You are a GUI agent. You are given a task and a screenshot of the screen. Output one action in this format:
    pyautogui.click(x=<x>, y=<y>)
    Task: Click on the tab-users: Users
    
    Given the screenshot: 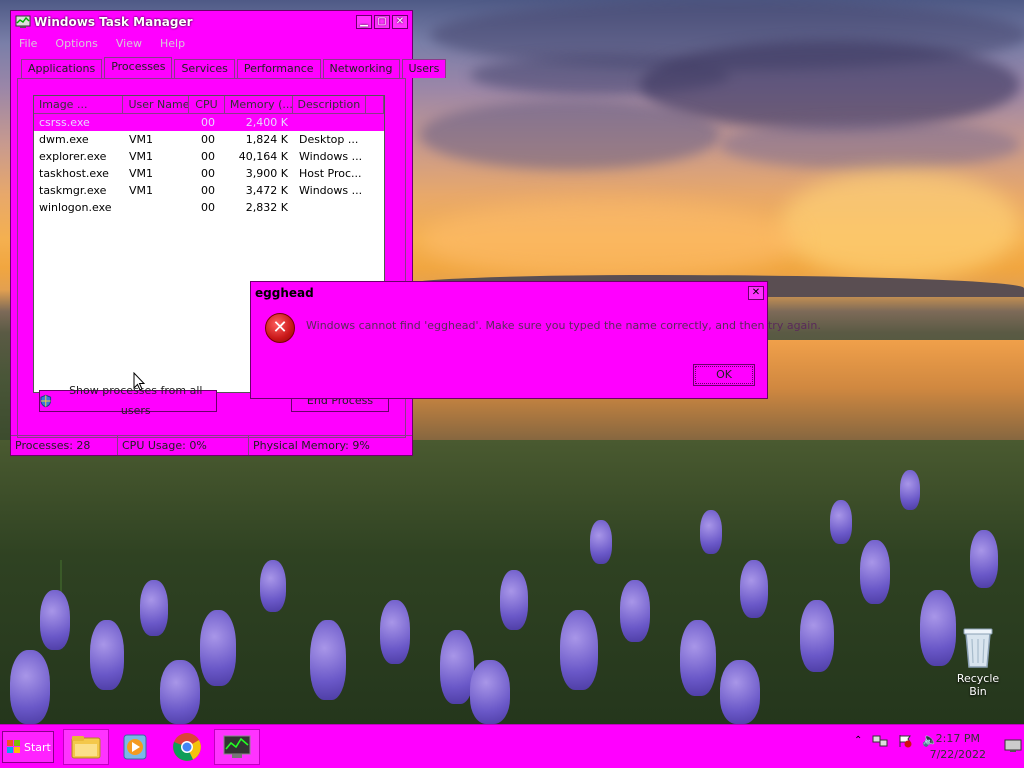 What is the action you would take?
    pyautogui.click(x=424, y=68)
    